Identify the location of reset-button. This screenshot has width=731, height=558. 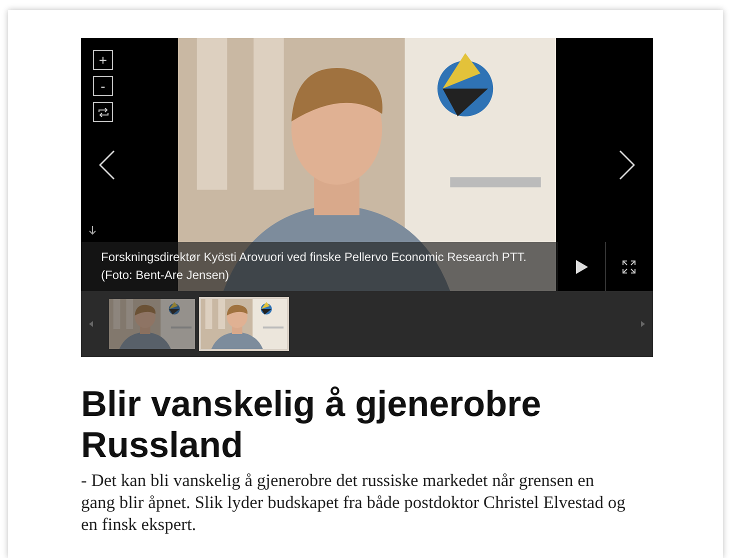
(103, 112).